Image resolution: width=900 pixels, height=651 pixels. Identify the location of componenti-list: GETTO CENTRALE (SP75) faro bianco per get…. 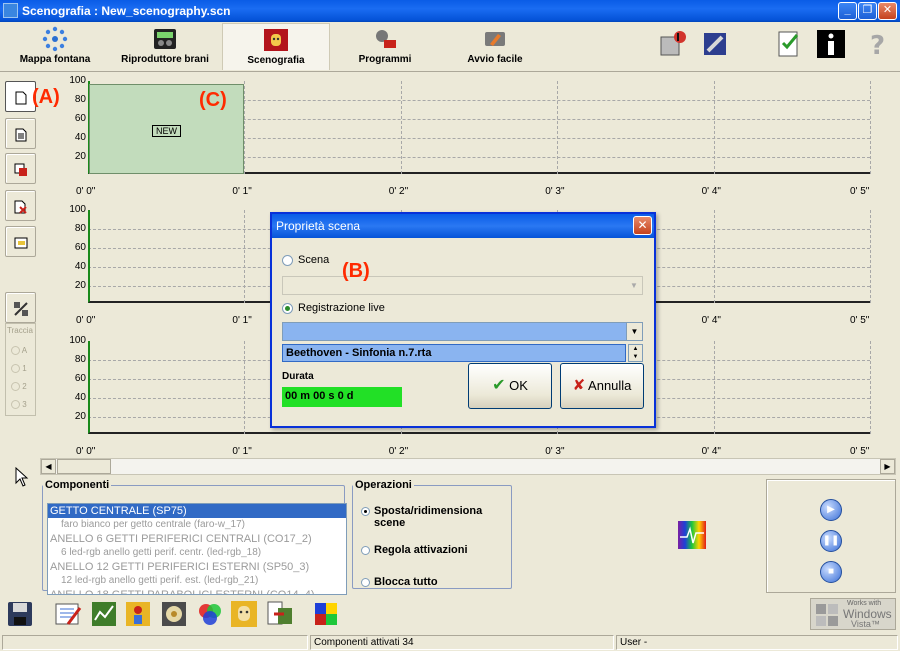
(197, 549).